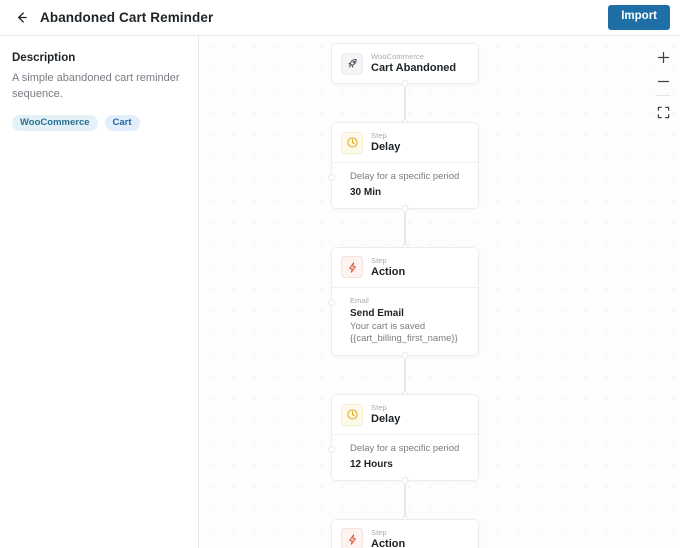 The image size is (680, 548). What do you see at coordinates (398, 56) in the screenshot?
I see `node-kicker: WooCommerce` at bounding box center [398, 56].